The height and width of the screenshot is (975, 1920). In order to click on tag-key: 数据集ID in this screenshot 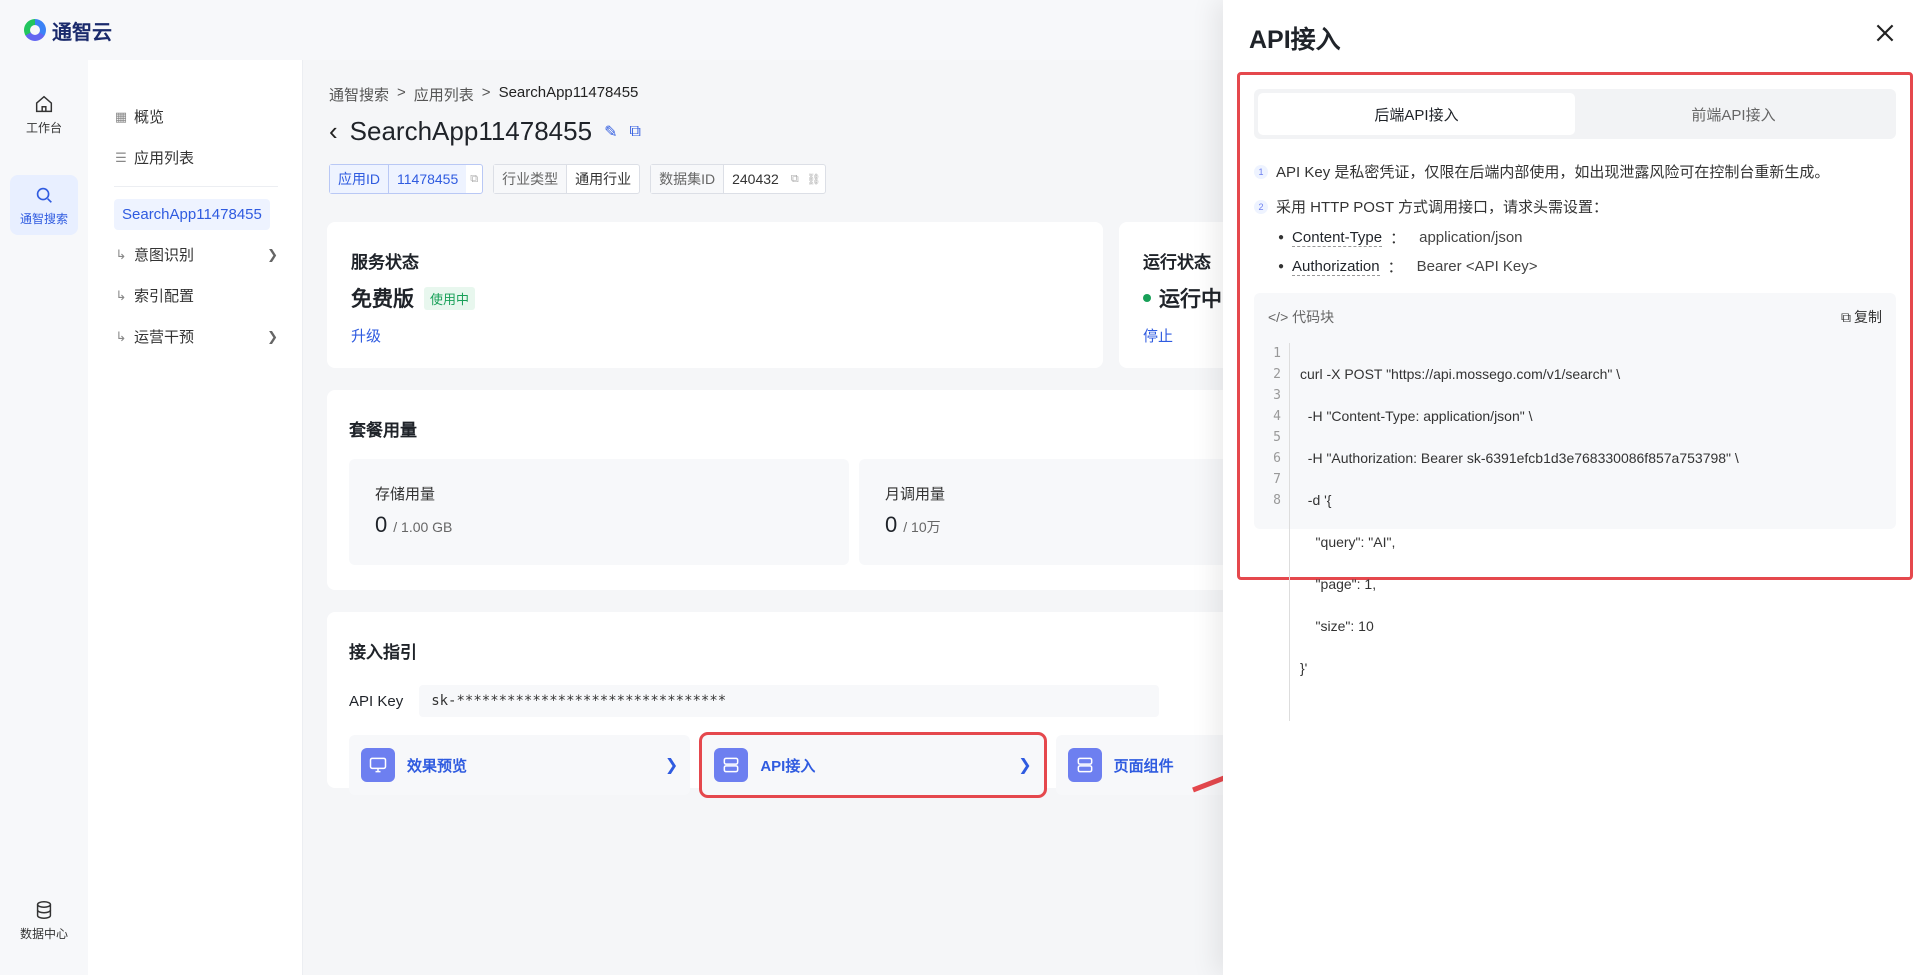, I will do `click(688, 179)`.